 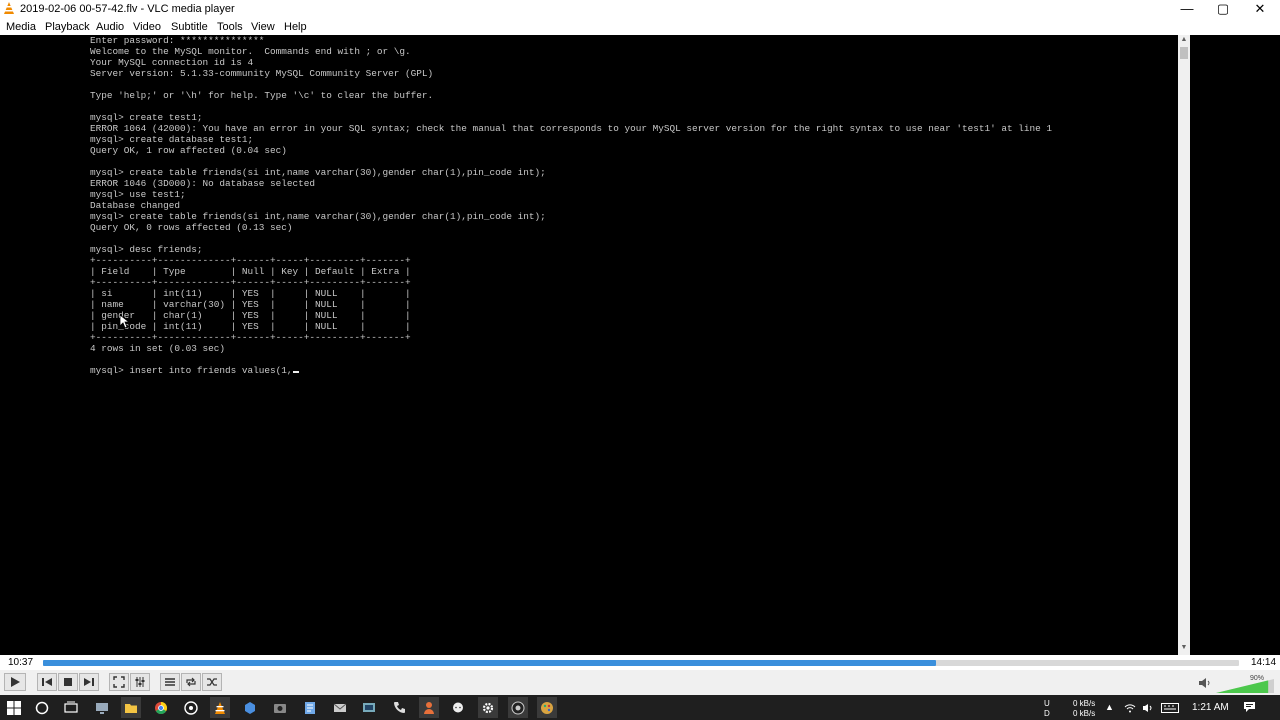 I want to click on task-view-button, so click(x=71, y=707).